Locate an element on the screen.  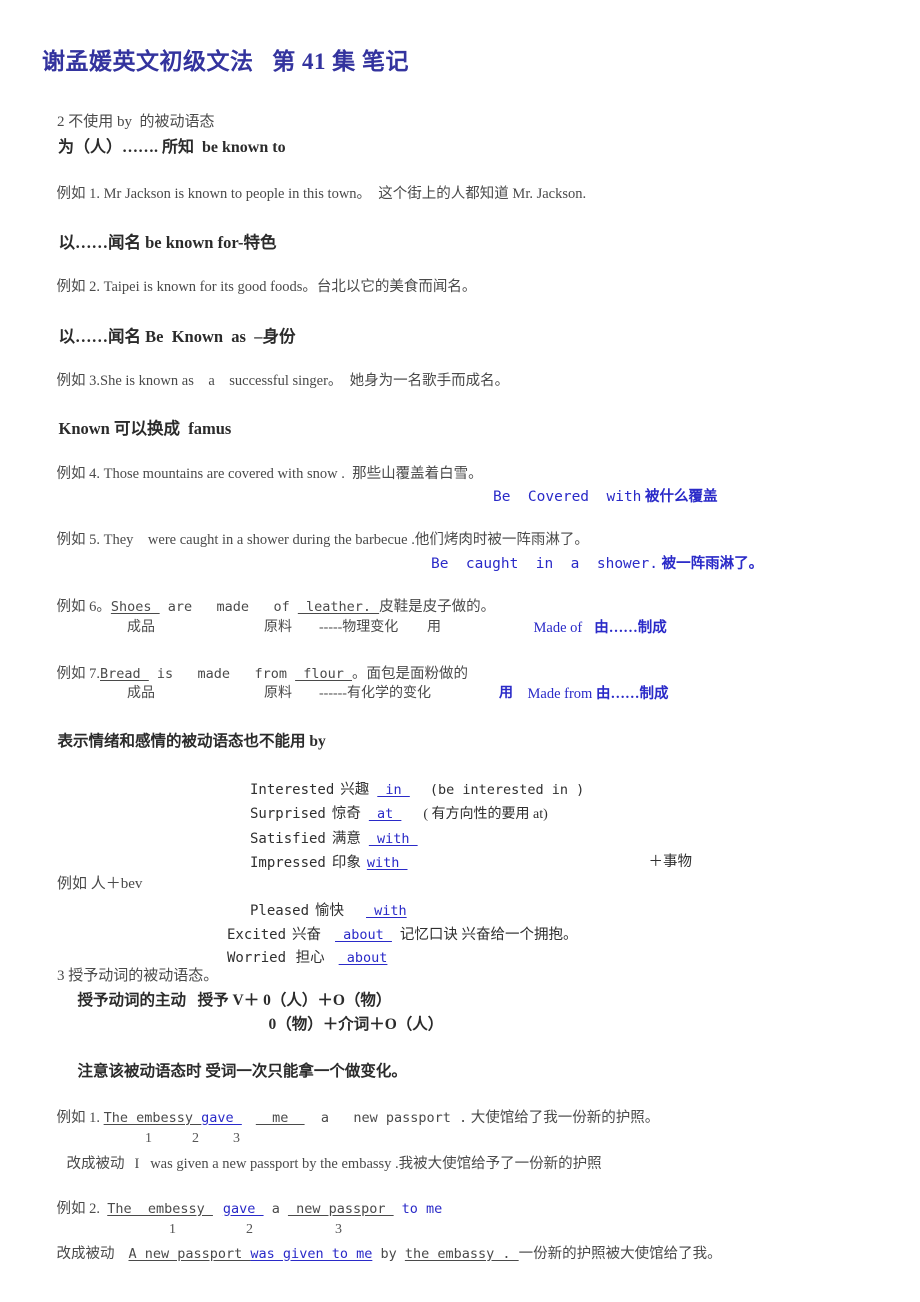
example-6-note-c: -----物理变化 is located at coordinates (351, 628).